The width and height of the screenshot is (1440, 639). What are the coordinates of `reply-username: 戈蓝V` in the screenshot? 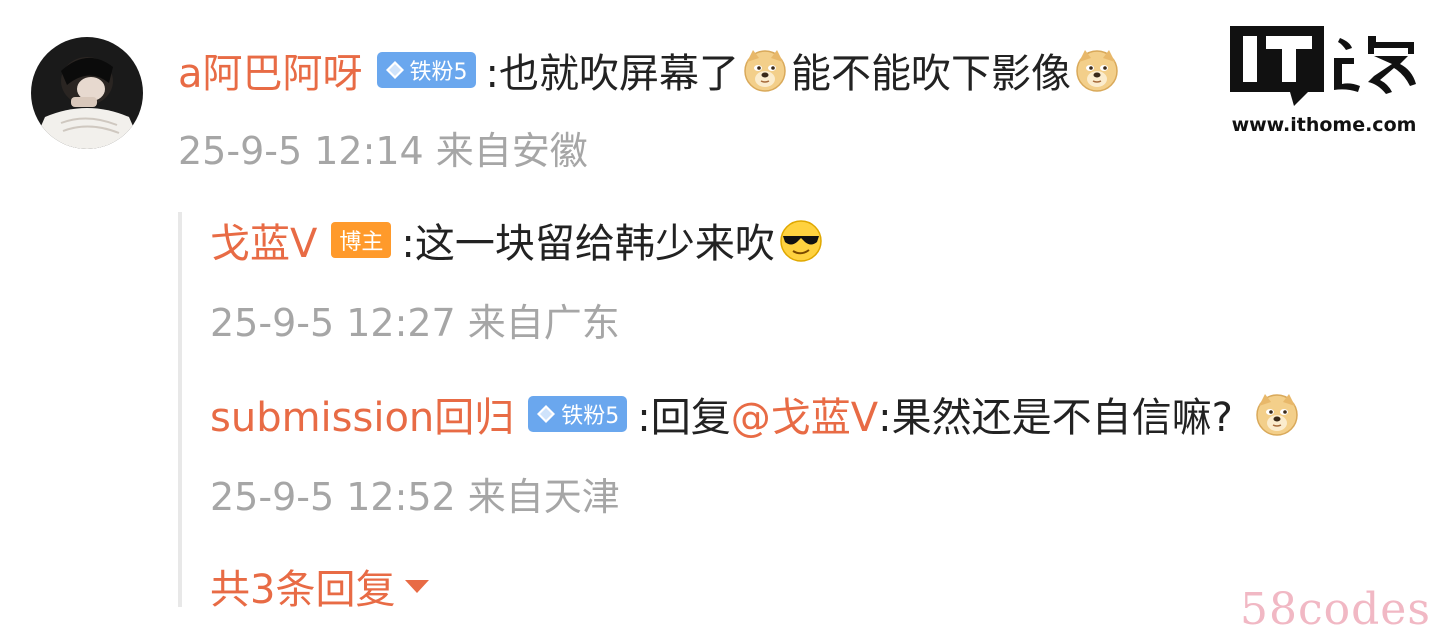 It's located at (263, 240).